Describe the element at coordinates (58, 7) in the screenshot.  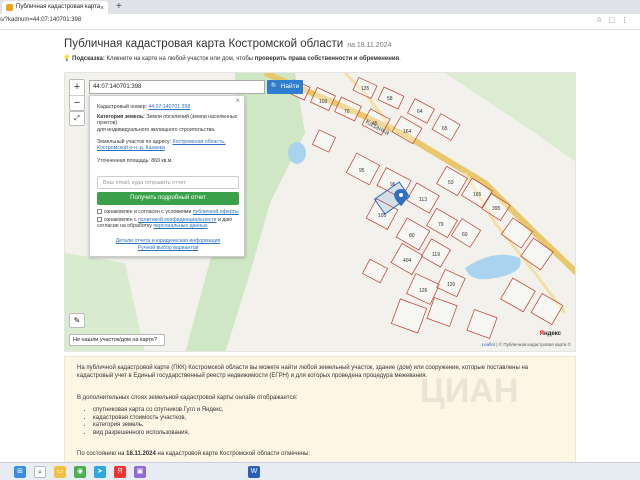
I see `tab-title: Публичная кадастровая карта` at that location.